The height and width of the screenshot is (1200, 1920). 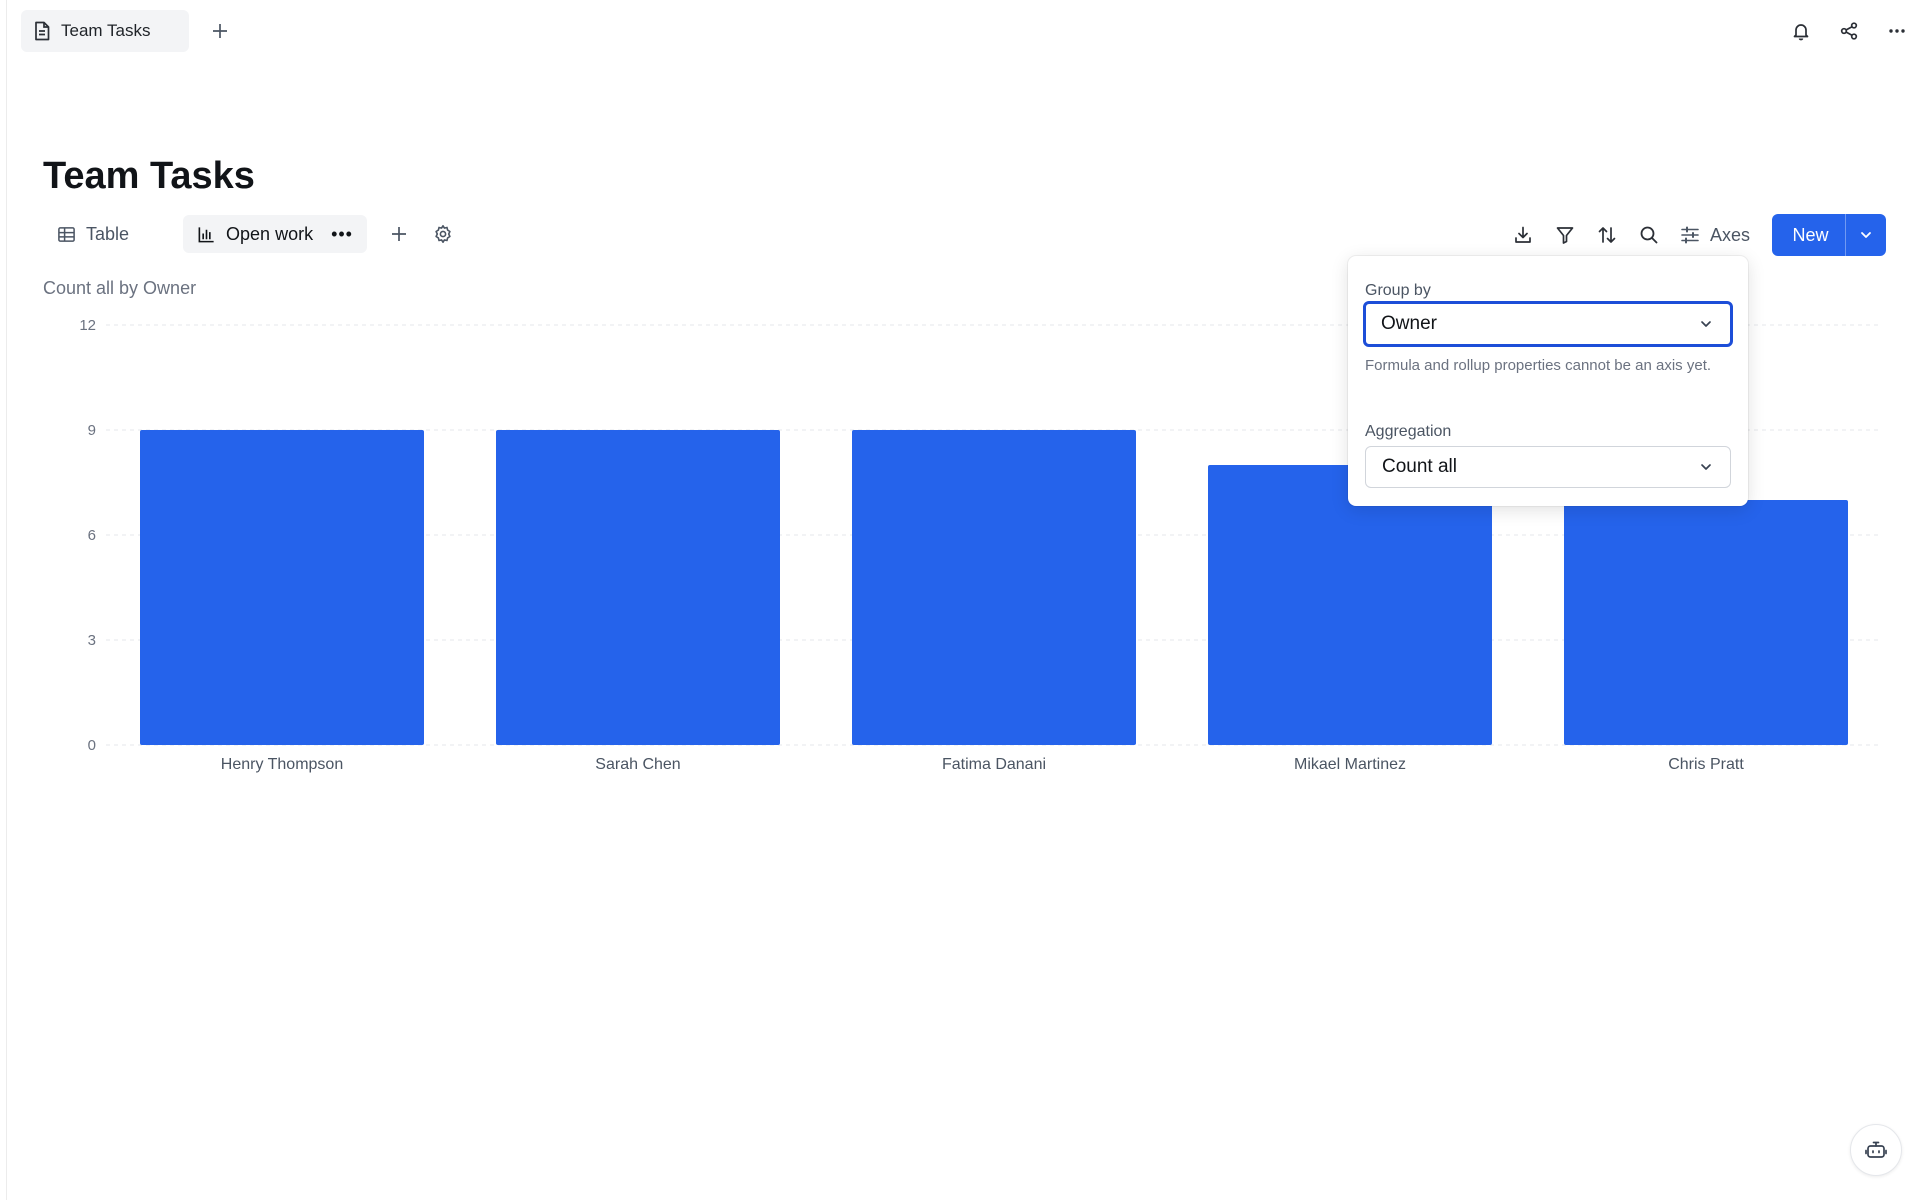 What do you see at coordinates (92, 535) in the screenshot?
I see `y-tick-label: 6` at bounding box center [92, 535].